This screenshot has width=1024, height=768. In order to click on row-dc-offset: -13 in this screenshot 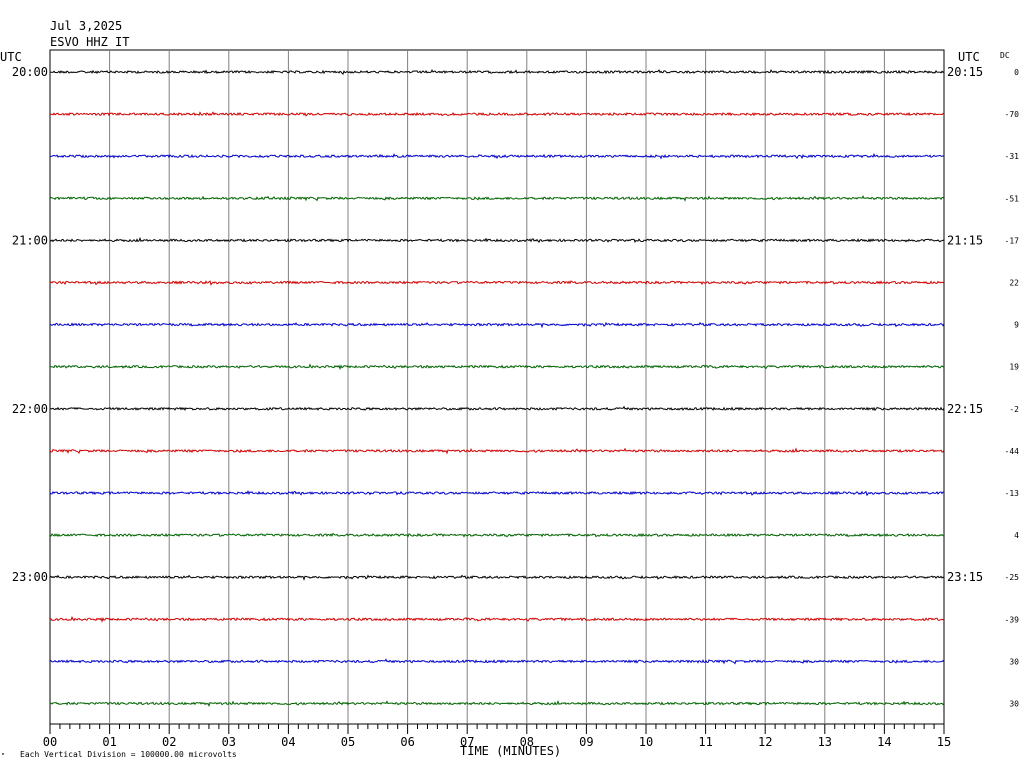, I will do `click(1012, 493)`.